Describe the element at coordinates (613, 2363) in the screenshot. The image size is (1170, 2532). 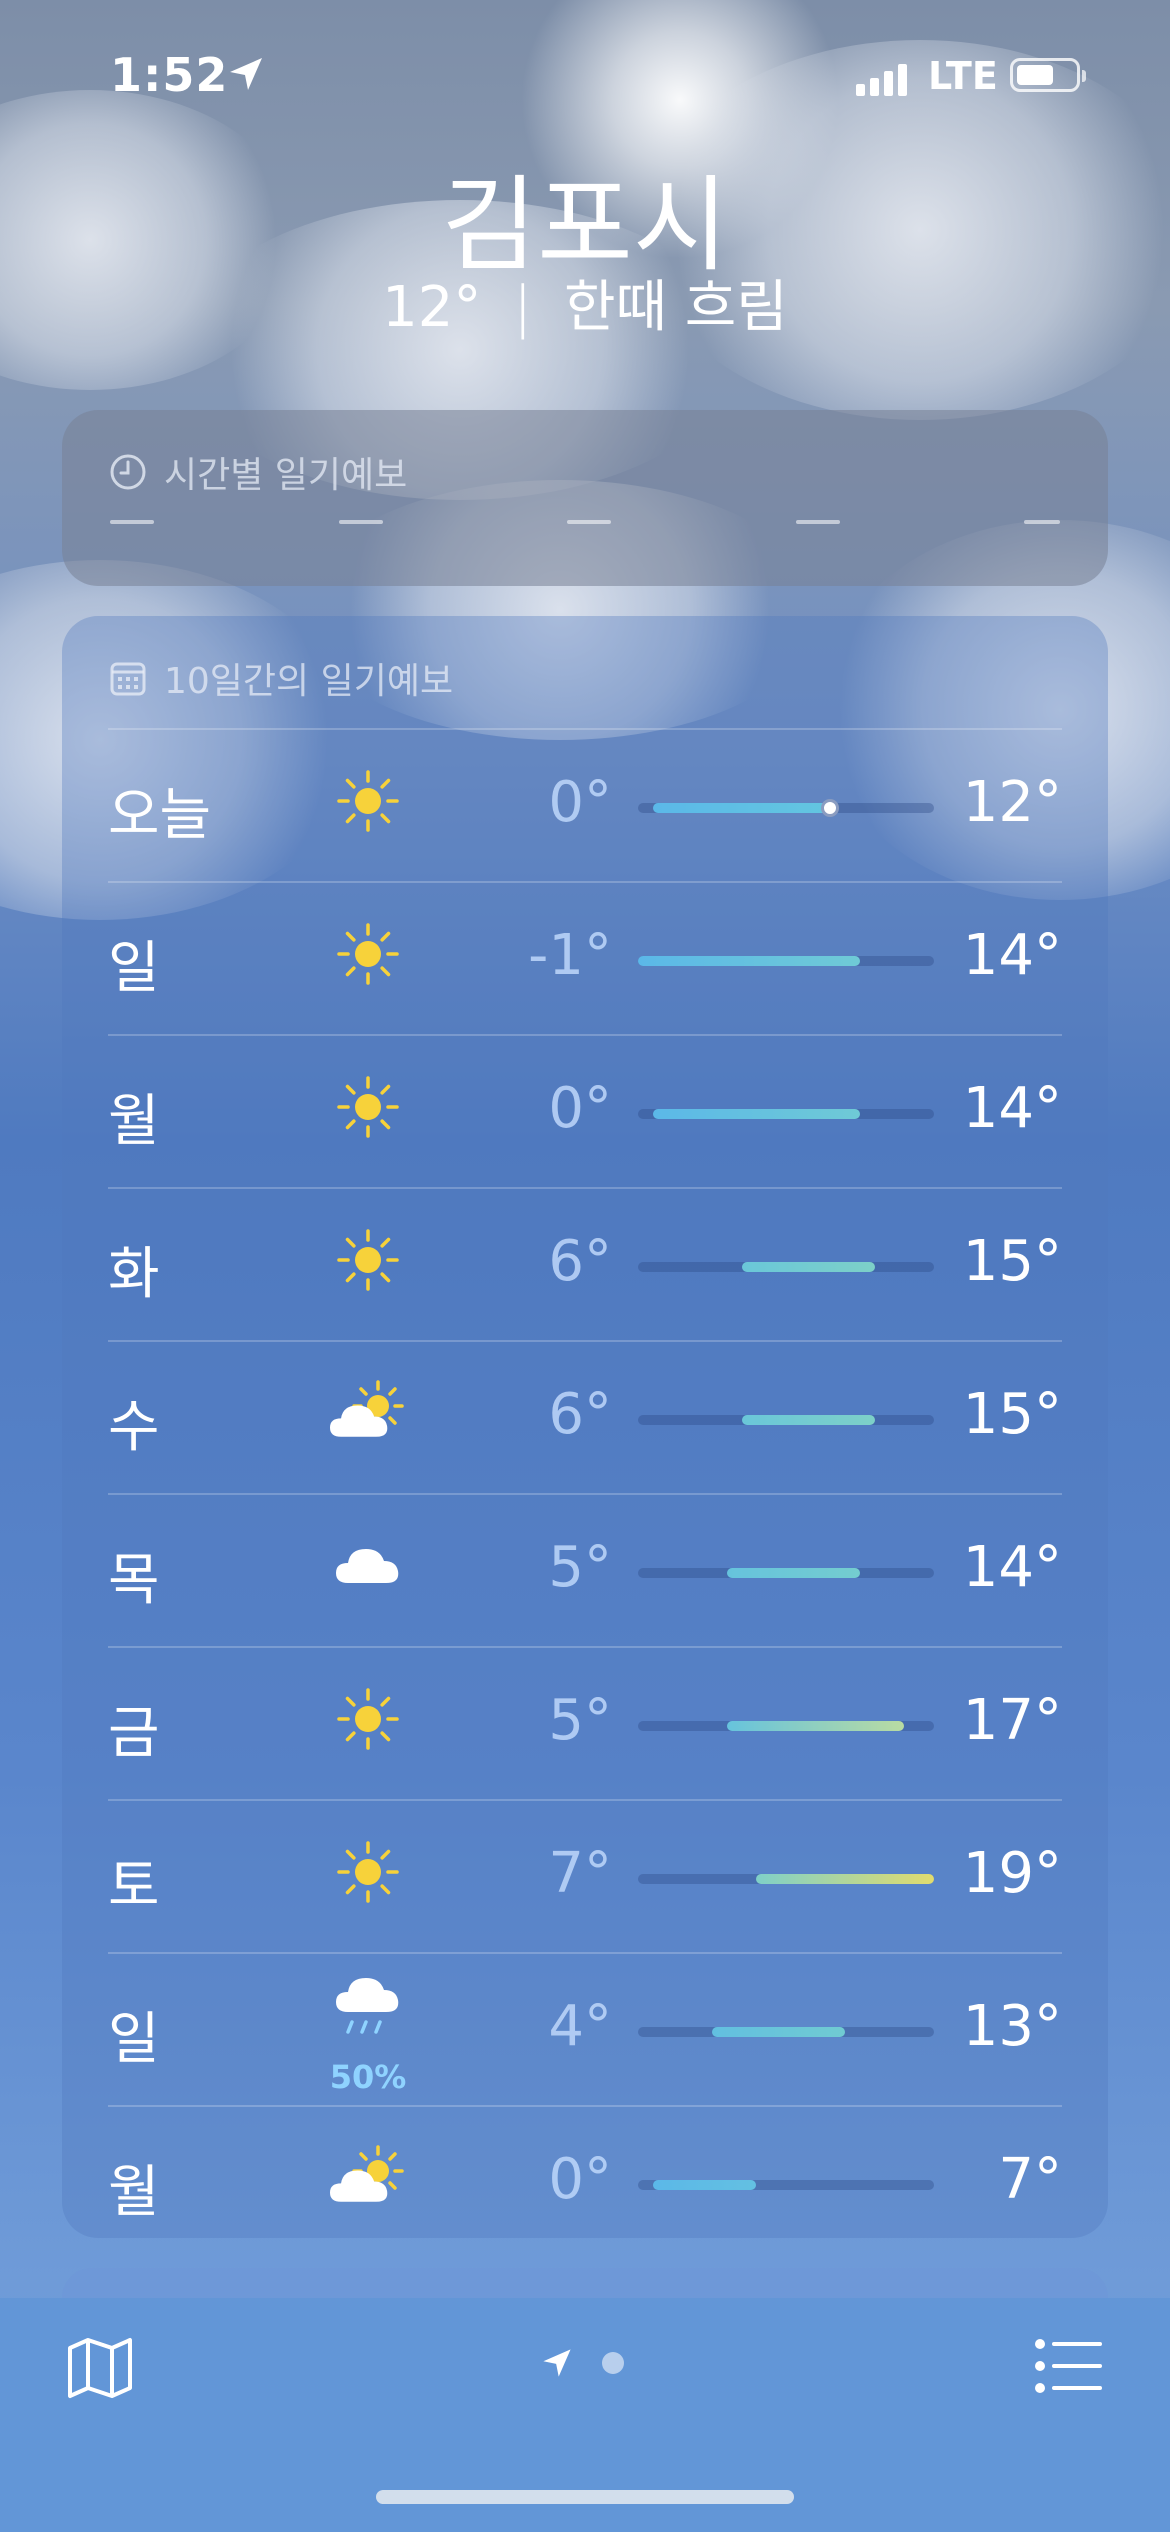
I see `page-dot` at that location.